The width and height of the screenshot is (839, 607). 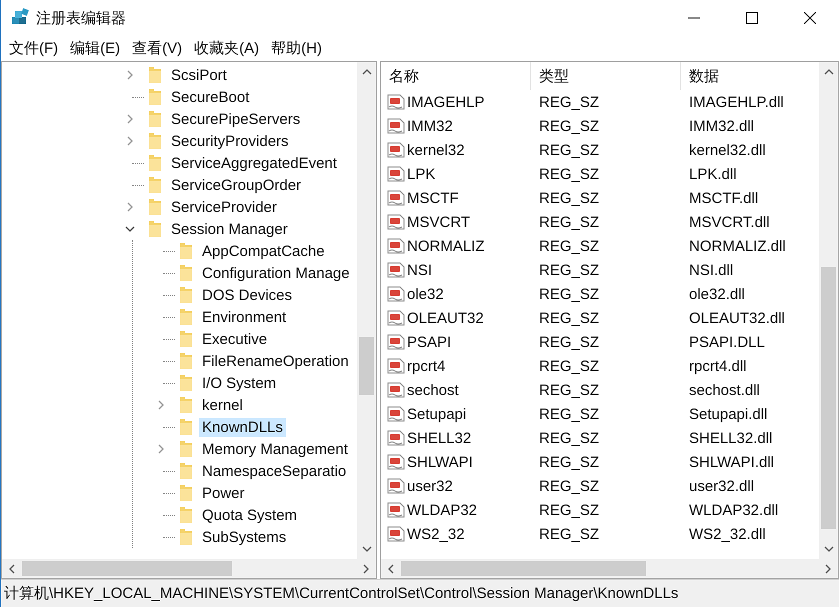 What do you see at coordinates (726, 342) in the screenshot?
I see `table-cell-text: PSAPI.DLL` at bounding box center [726, 342].